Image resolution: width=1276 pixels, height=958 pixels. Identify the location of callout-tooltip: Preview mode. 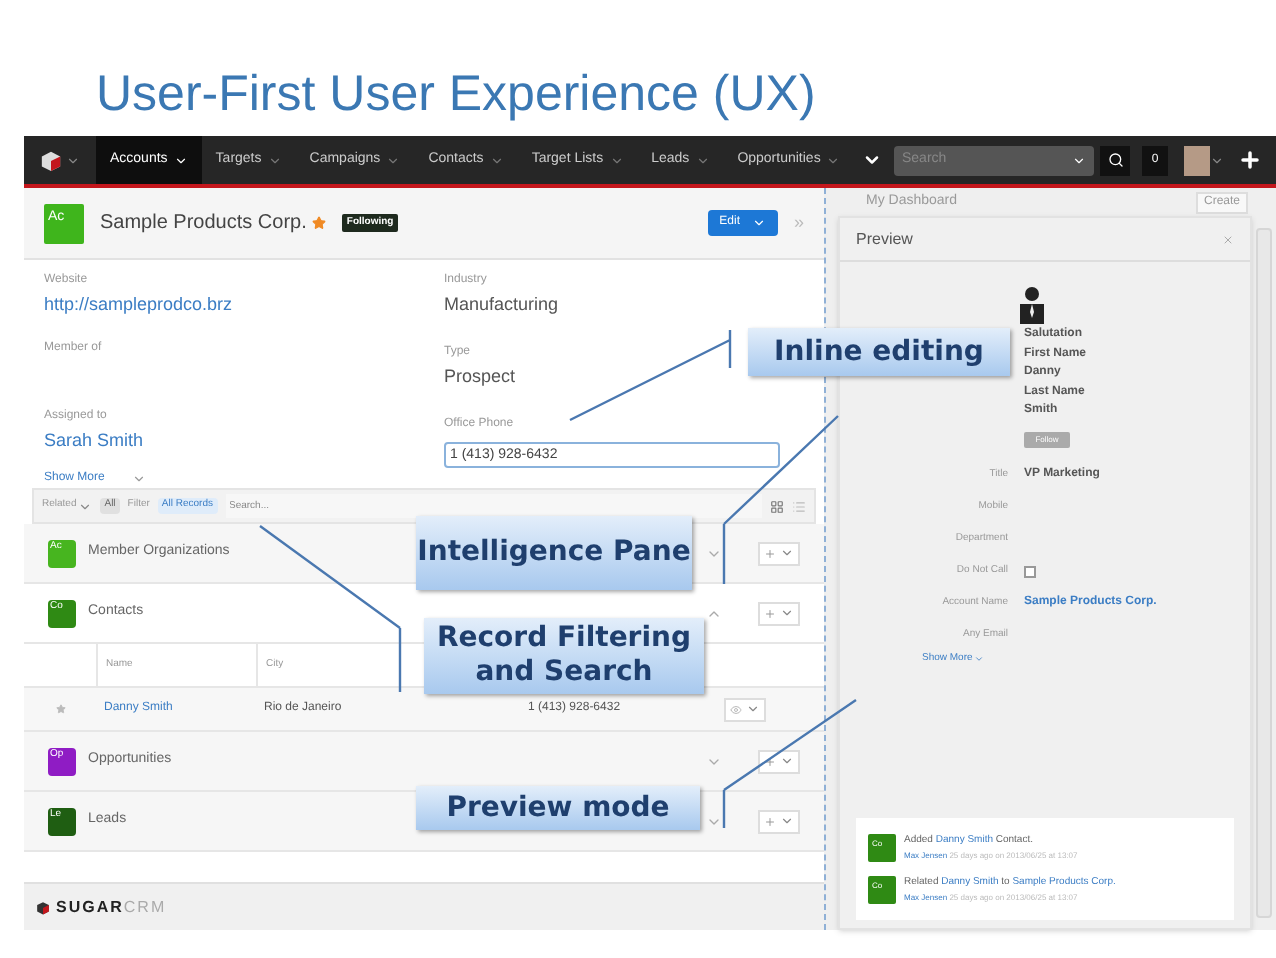
(558, 808).